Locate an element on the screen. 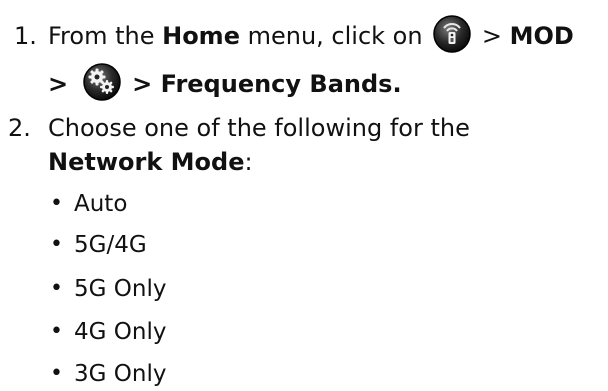 The image size is (608, 391). home-menu-label: Home is located at coordinates (201, 36).